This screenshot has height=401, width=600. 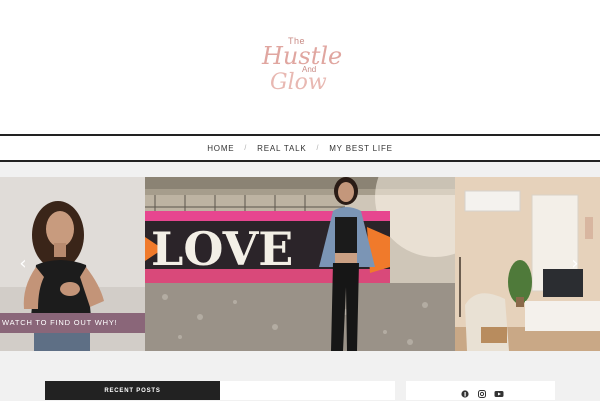 What do you see at coordinates (361, 148) in the screenshot?
I see `nav-item-my-best-life: MY BEST LIFE` at bounding box center [361, 148].